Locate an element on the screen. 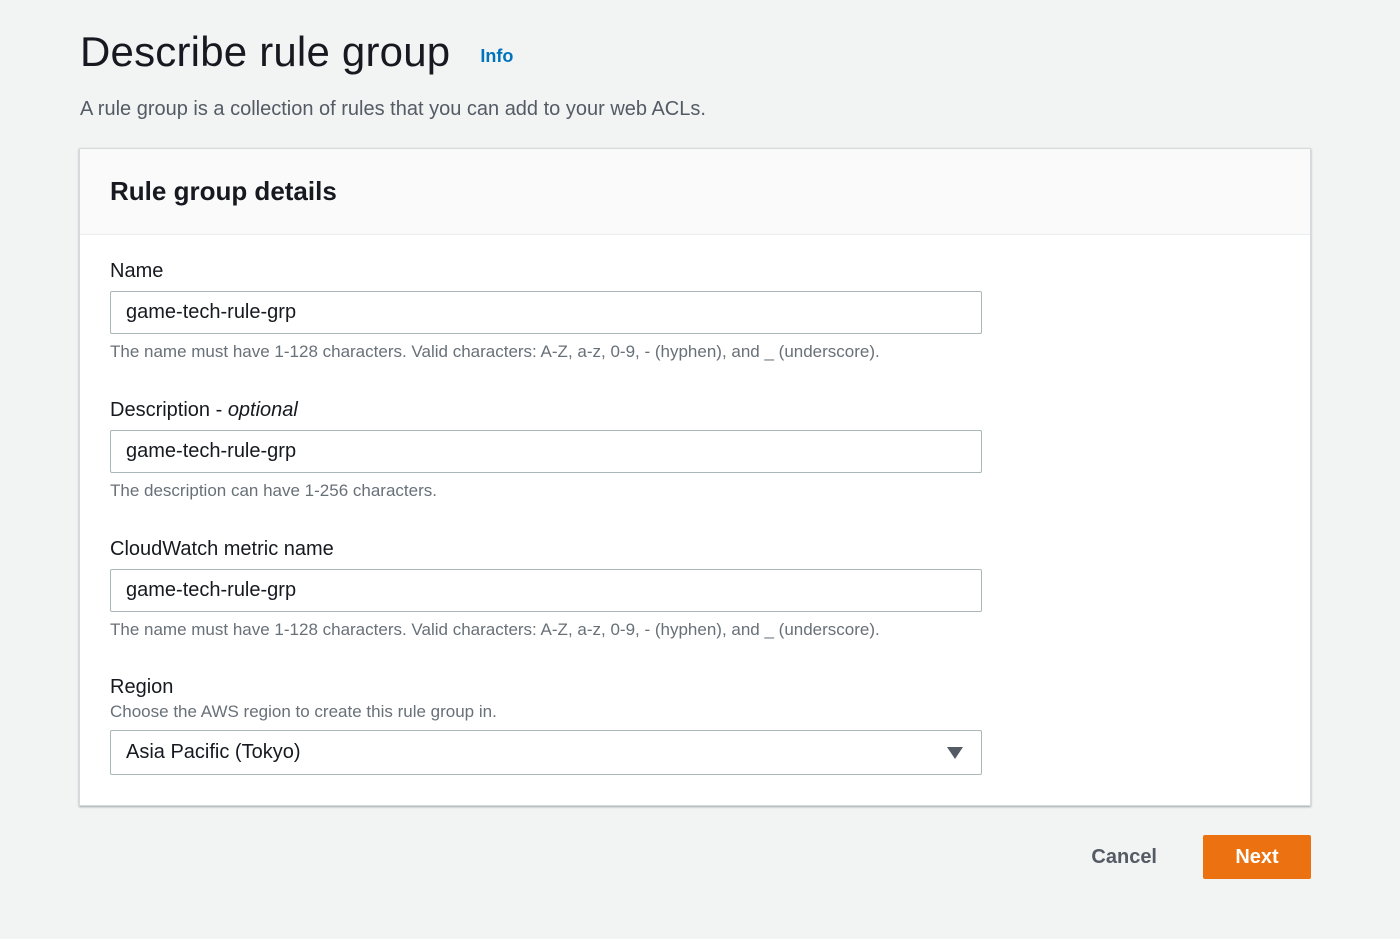  panel-title: Rule group details is located at coordinates (223, 191).